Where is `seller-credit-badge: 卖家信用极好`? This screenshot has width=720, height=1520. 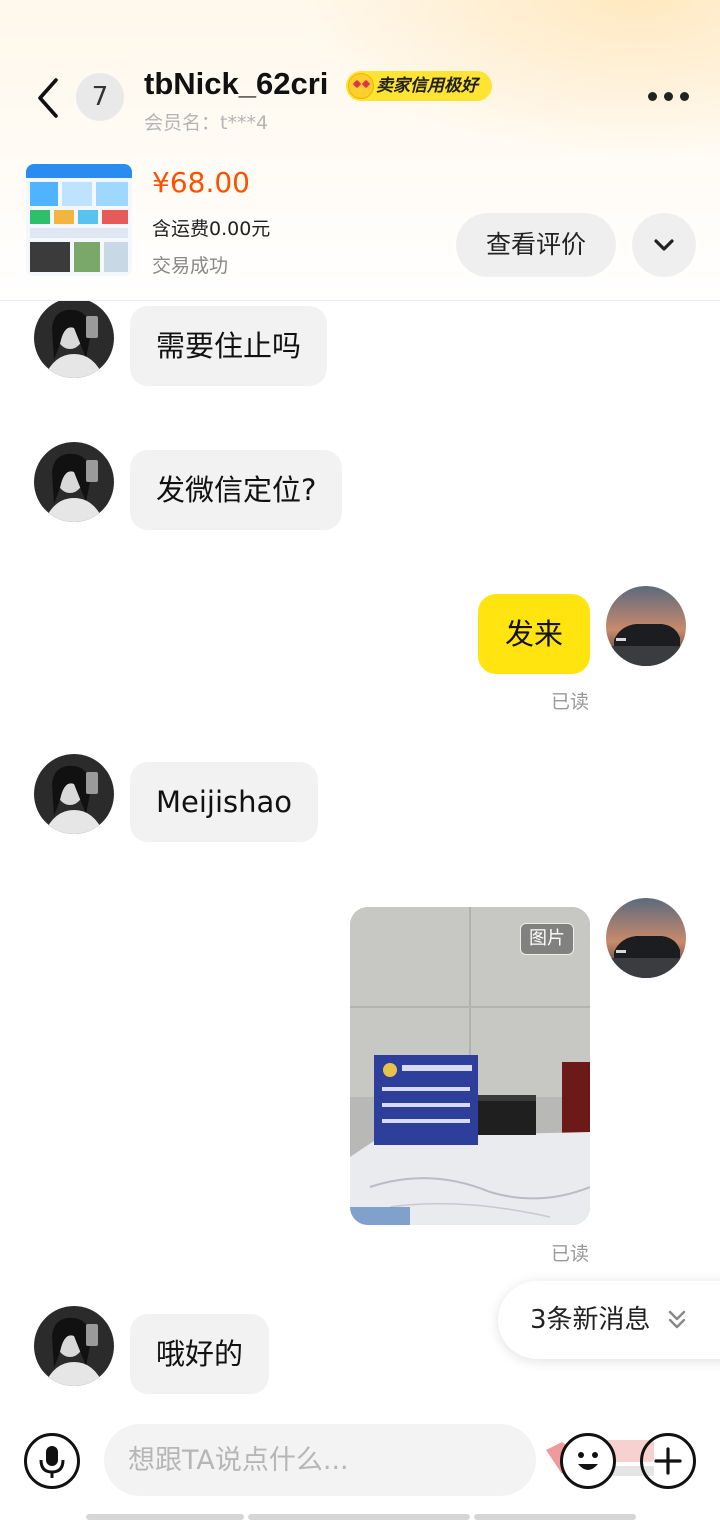 seller-credit-badge: 卖家信用极好 is located at coordinates (419, 86).